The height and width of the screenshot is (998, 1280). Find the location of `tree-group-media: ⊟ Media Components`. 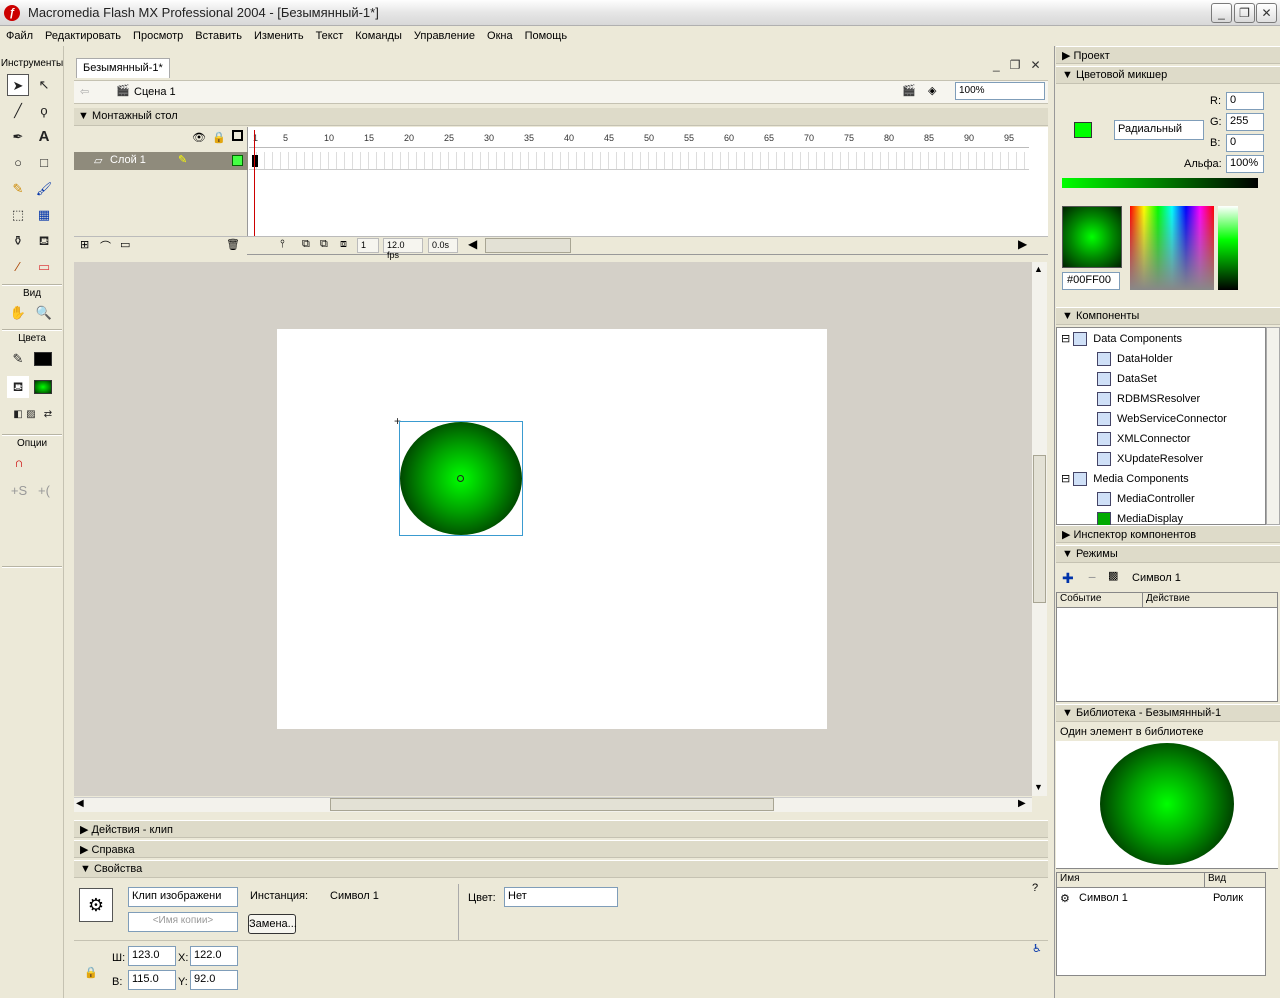

tree-group-media: ⊟ Media Components is located at coordinates (1125, 479).